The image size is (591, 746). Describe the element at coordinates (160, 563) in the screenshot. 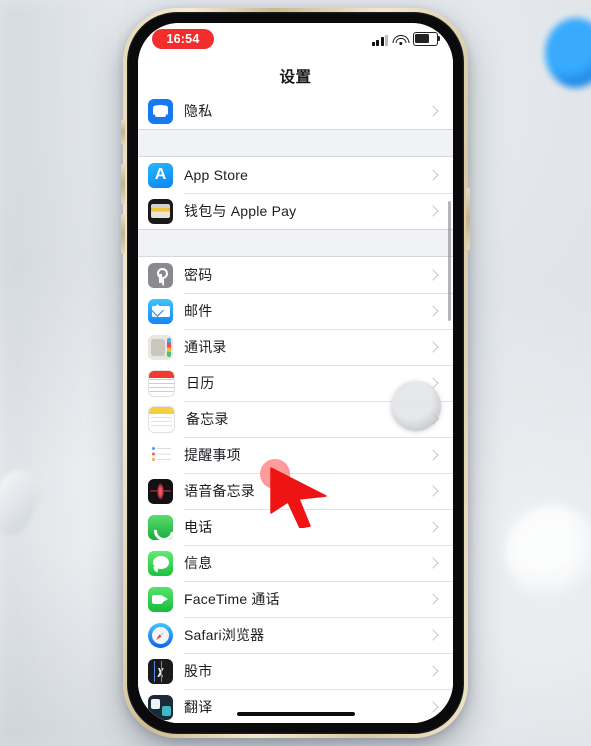

I see `messages-icon` at that location.